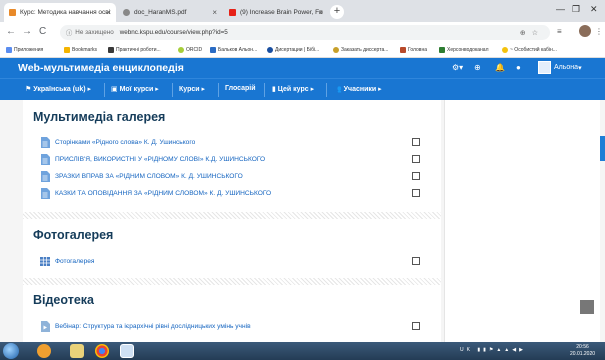 The image size is (605, 360). What do you see at coordinates (102, 351) in the screenshot?
I see `chrome-icon` at bounding box center [102, 351].